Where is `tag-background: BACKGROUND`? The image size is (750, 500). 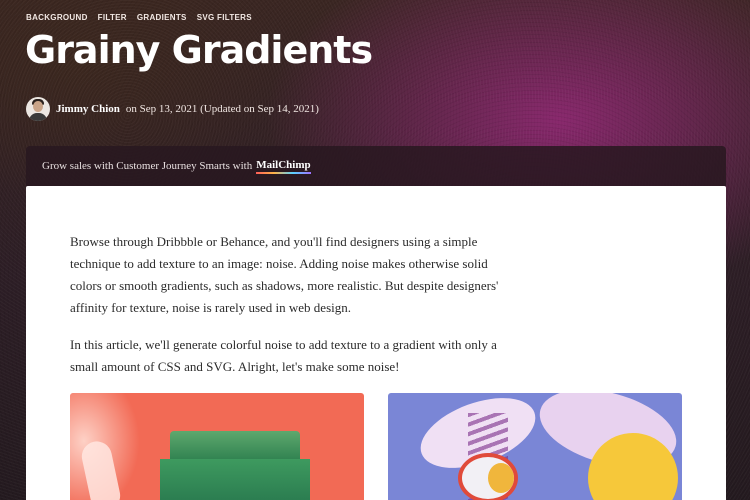
tag-background: BACKGROUND is located at coordinates (57, 17).